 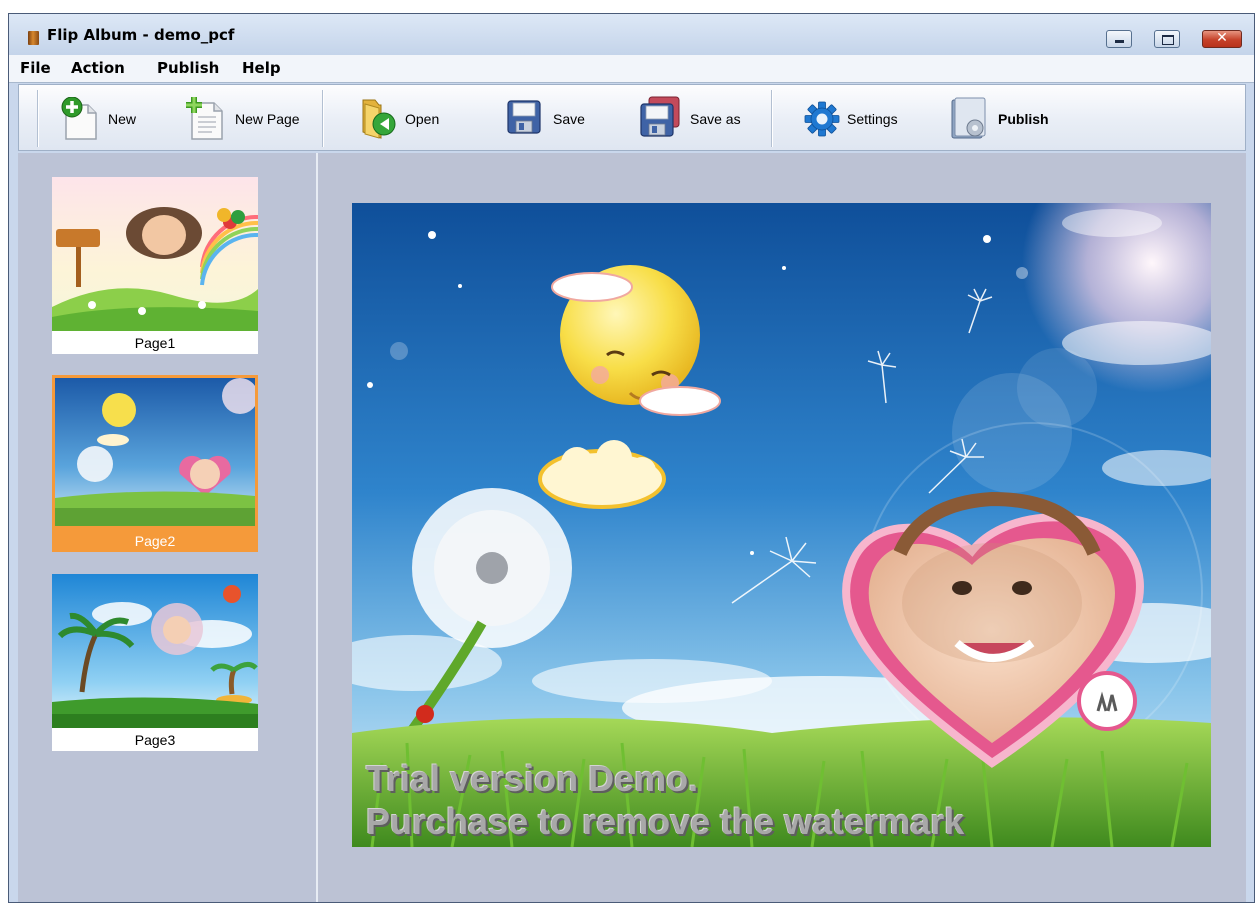 What do you see at coordinates (549, 118) in the screenshot?
I see `save-button: Save` at bounding box center [549, 118].